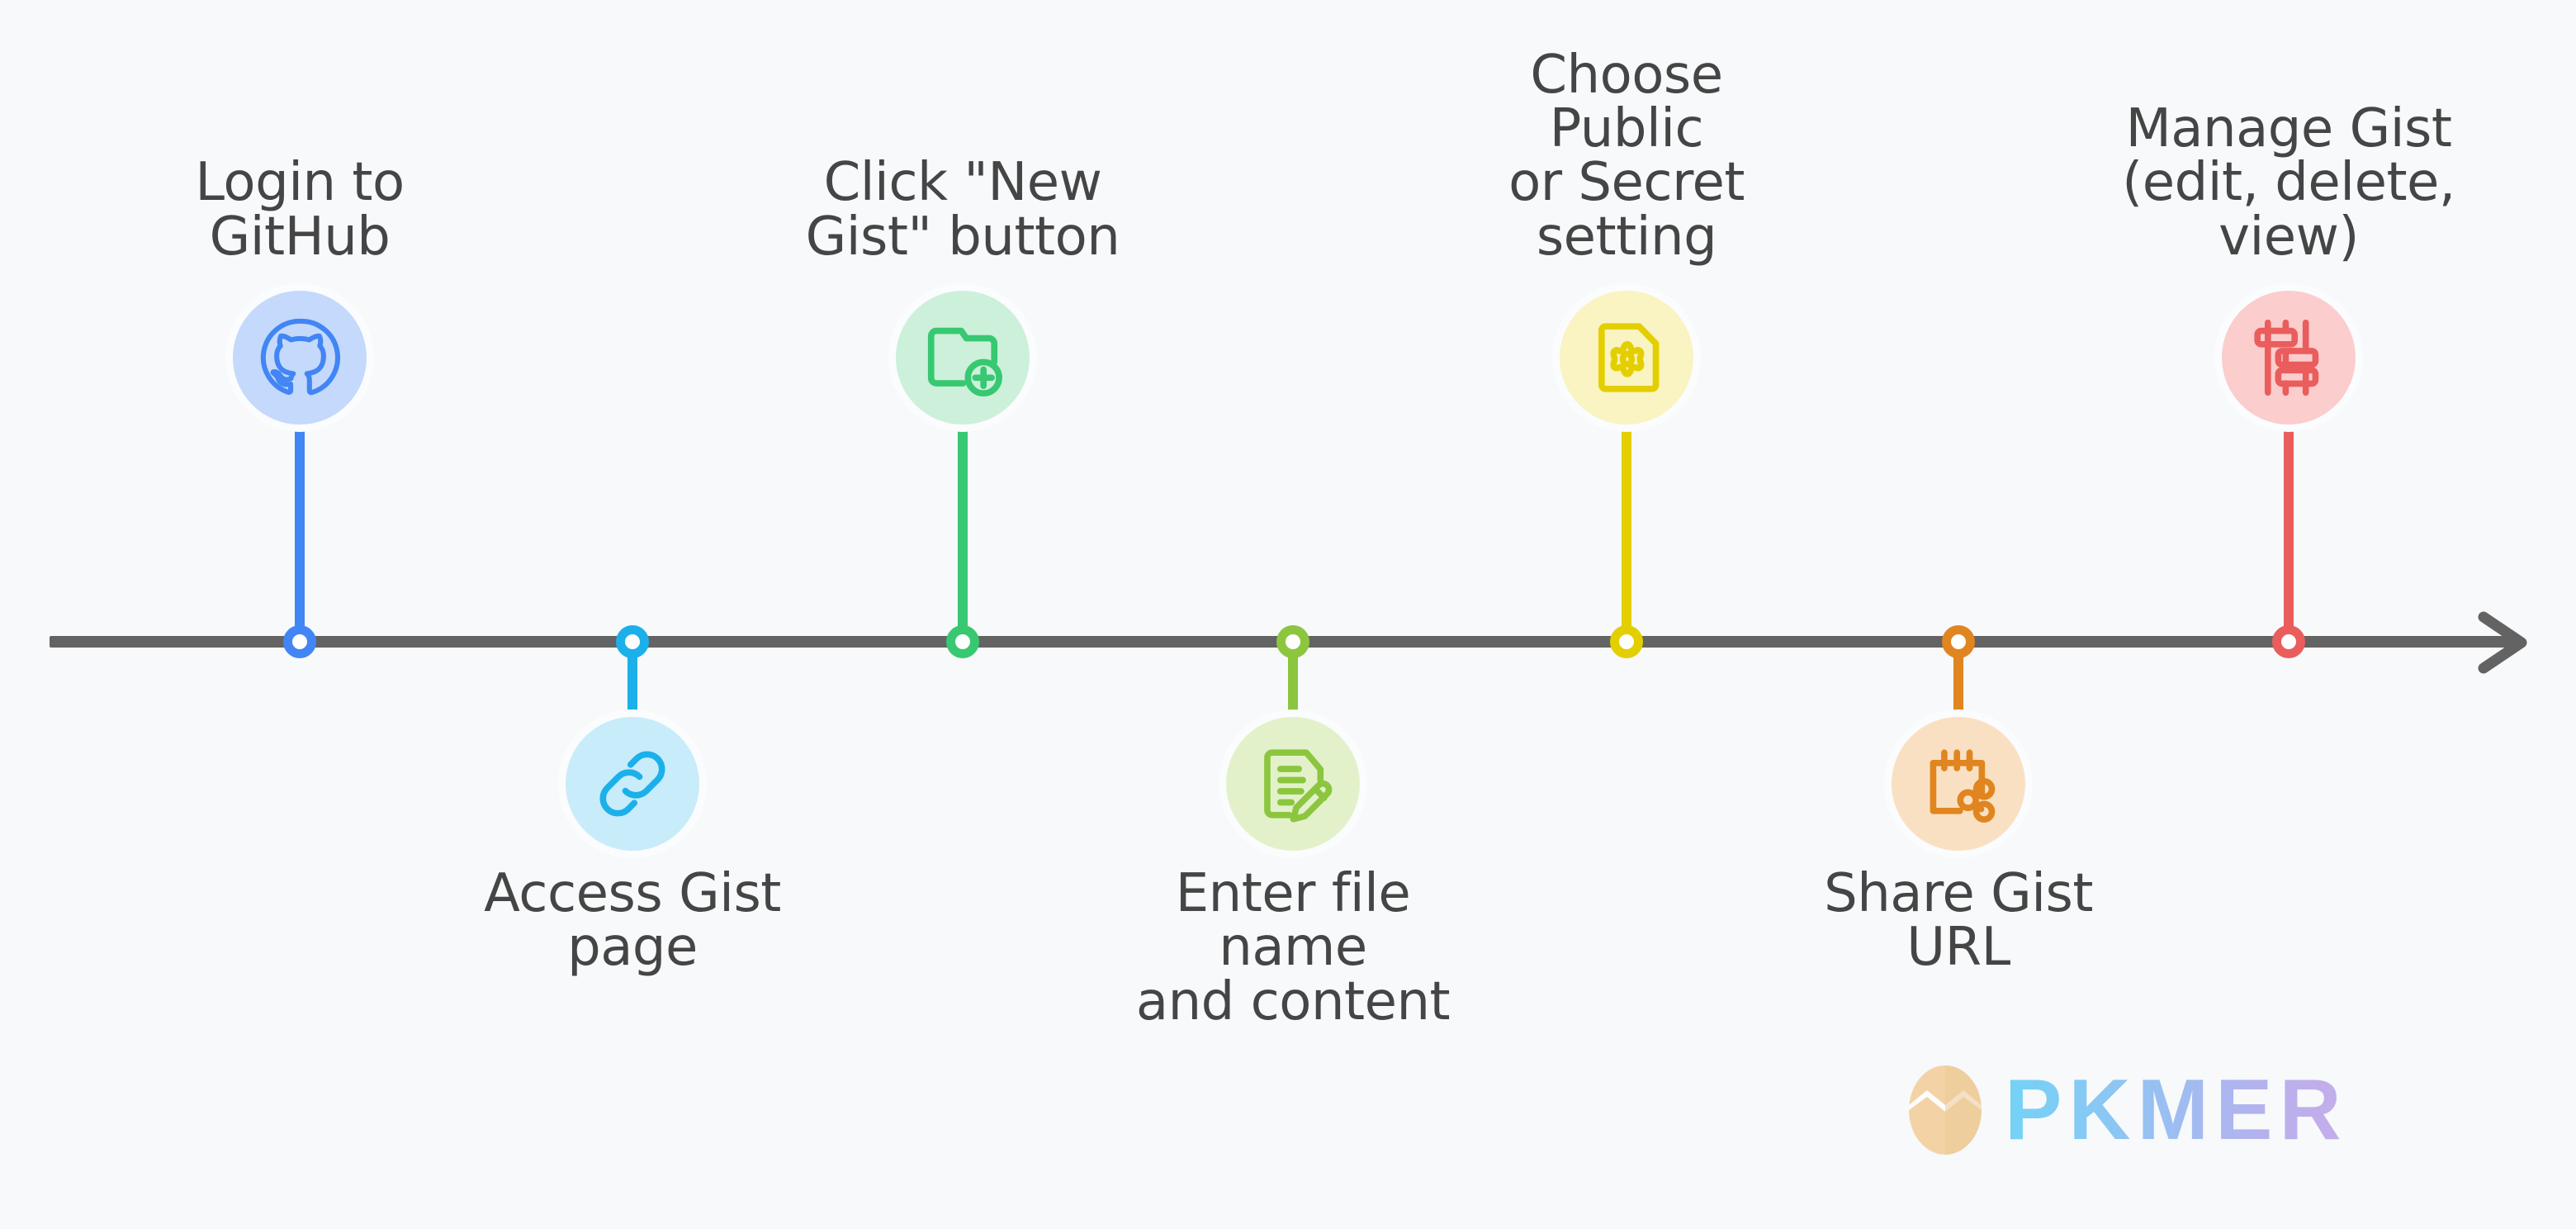  What do you see at coordinates (632, 921) in the screenshot?
I see `step-label-2: Access Gist page` at bounding box center [632, 921].